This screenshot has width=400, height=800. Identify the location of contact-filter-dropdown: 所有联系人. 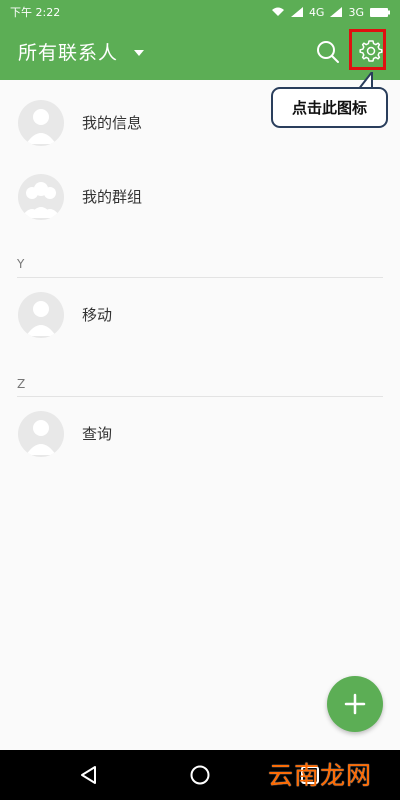
(81, 51).